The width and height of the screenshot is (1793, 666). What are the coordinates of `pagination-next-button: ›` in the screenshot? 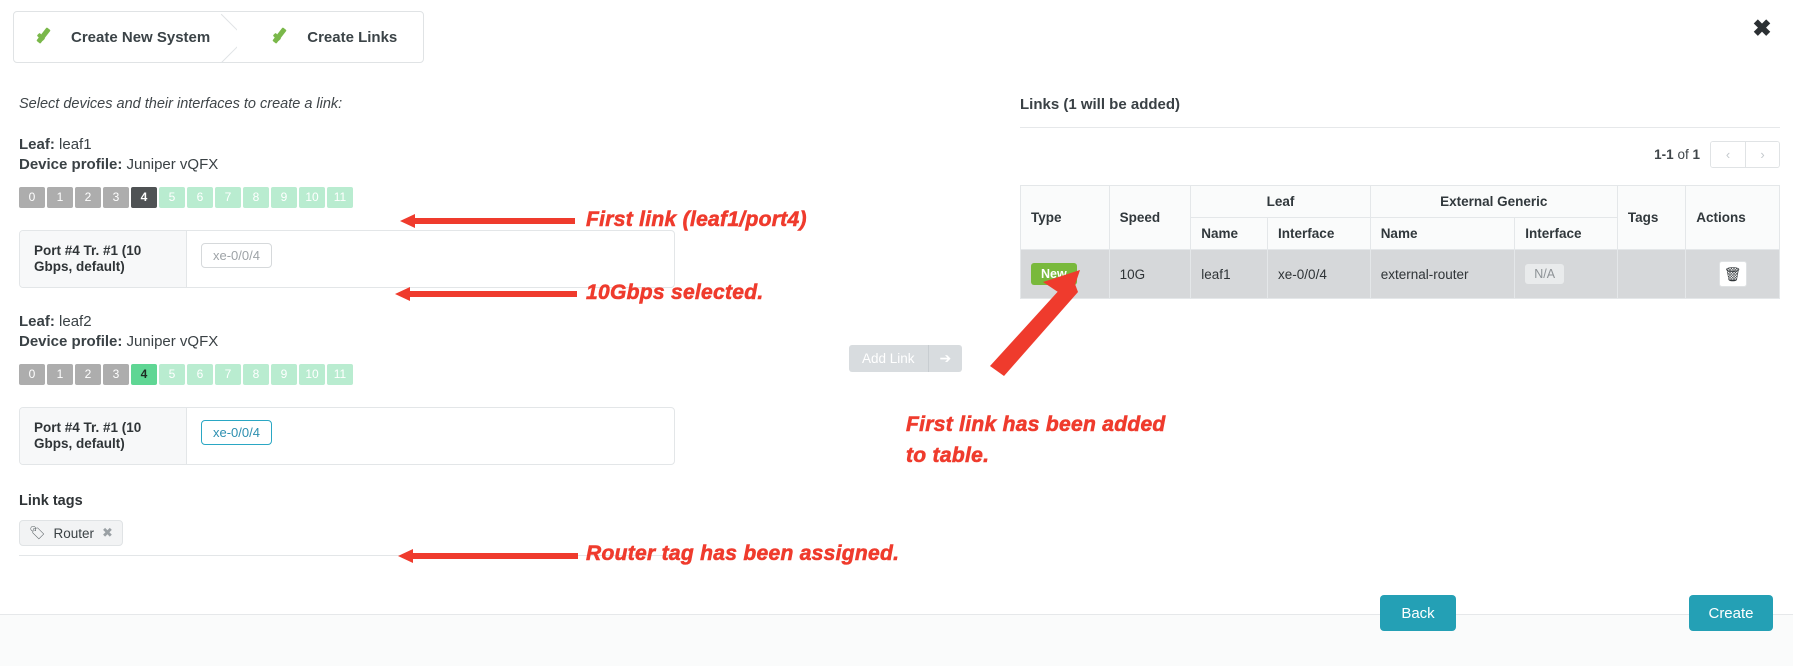 It's located at (1762, 154).